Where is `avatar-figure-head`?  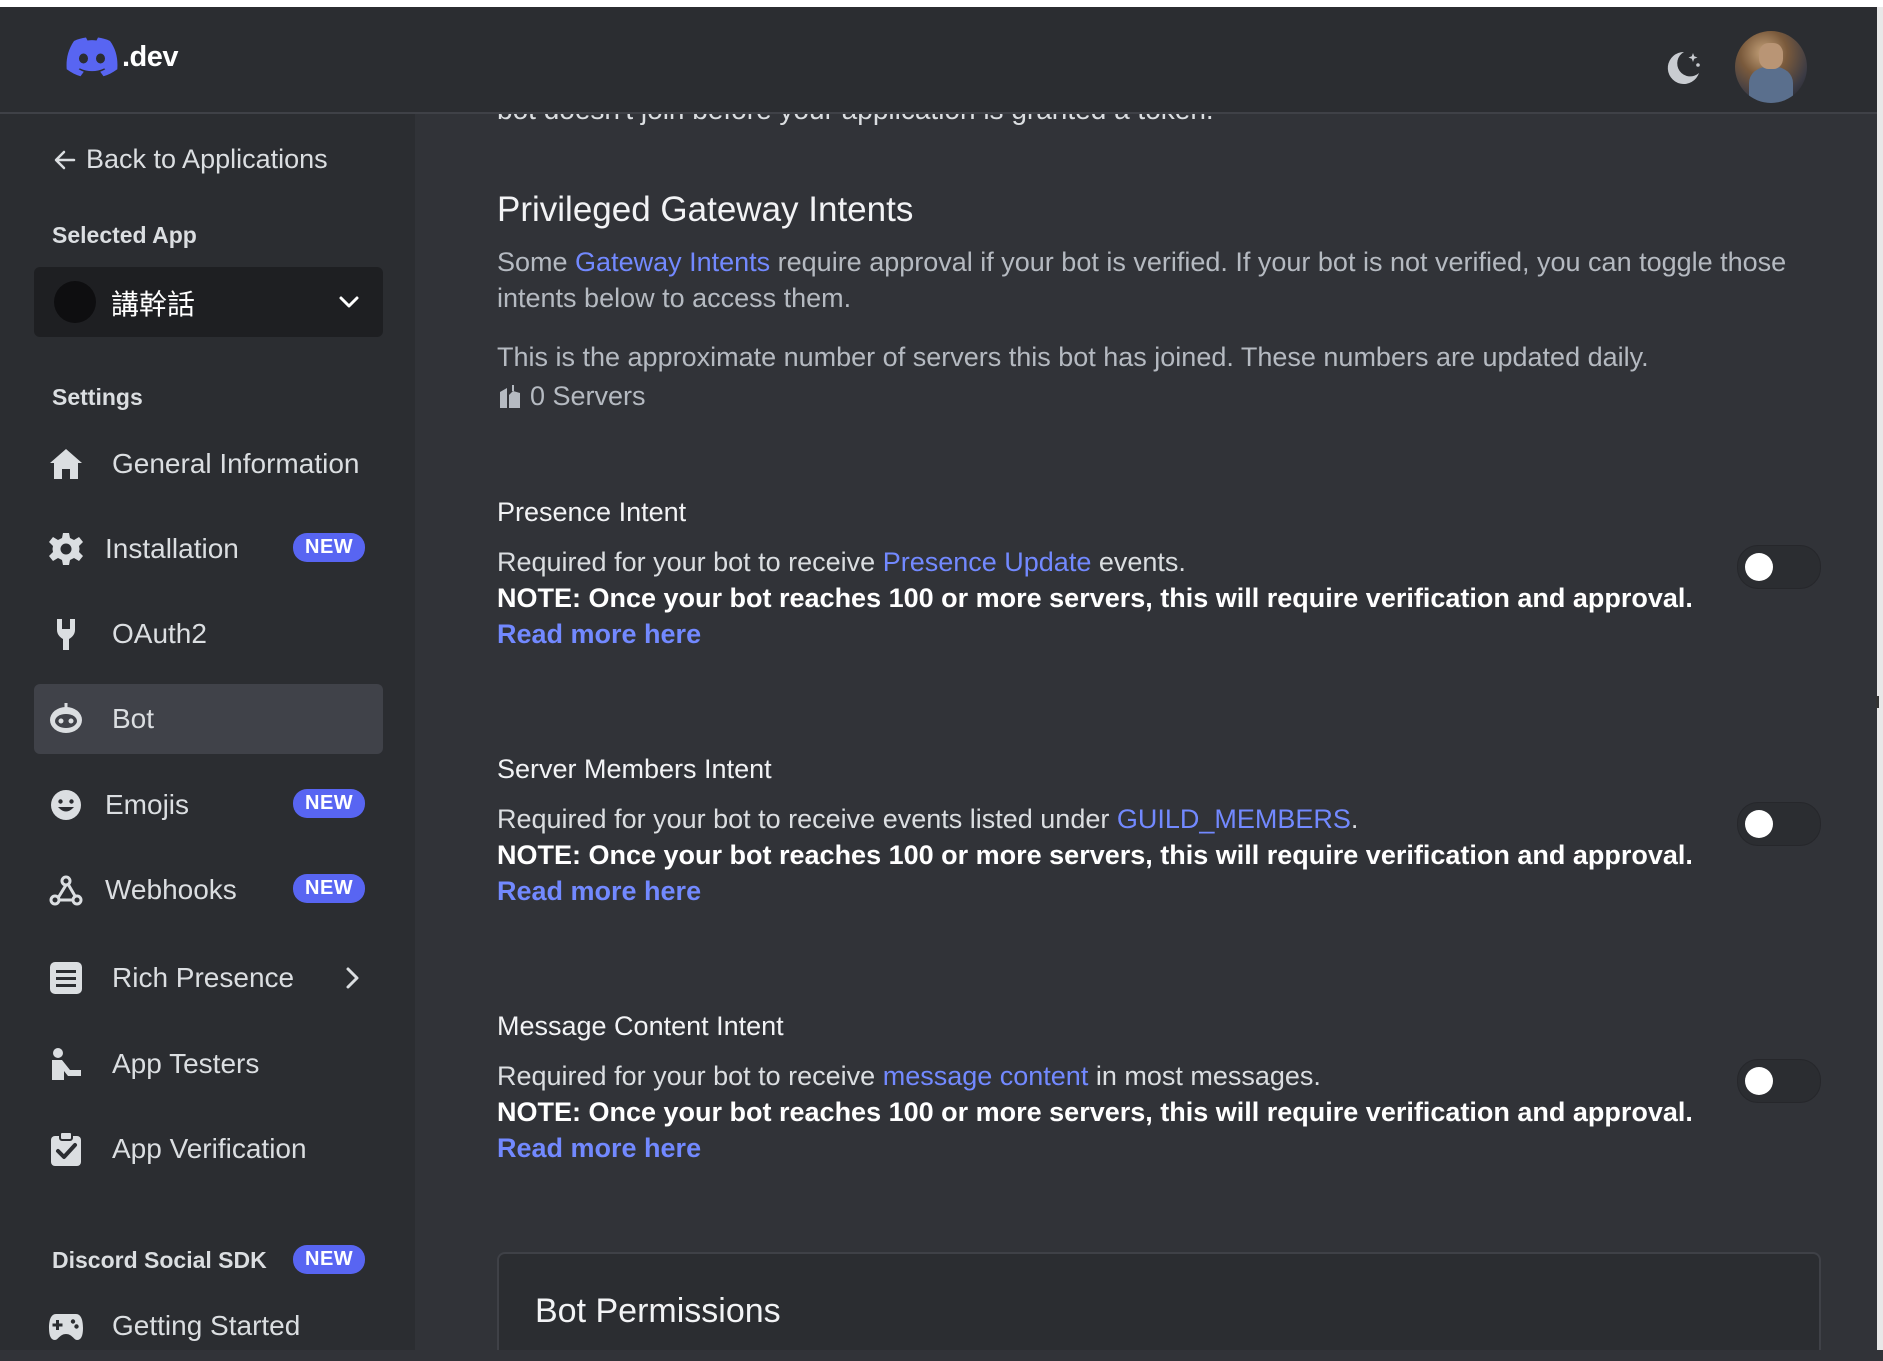 avatar-figure-head is located at coordinates (1771, 56).